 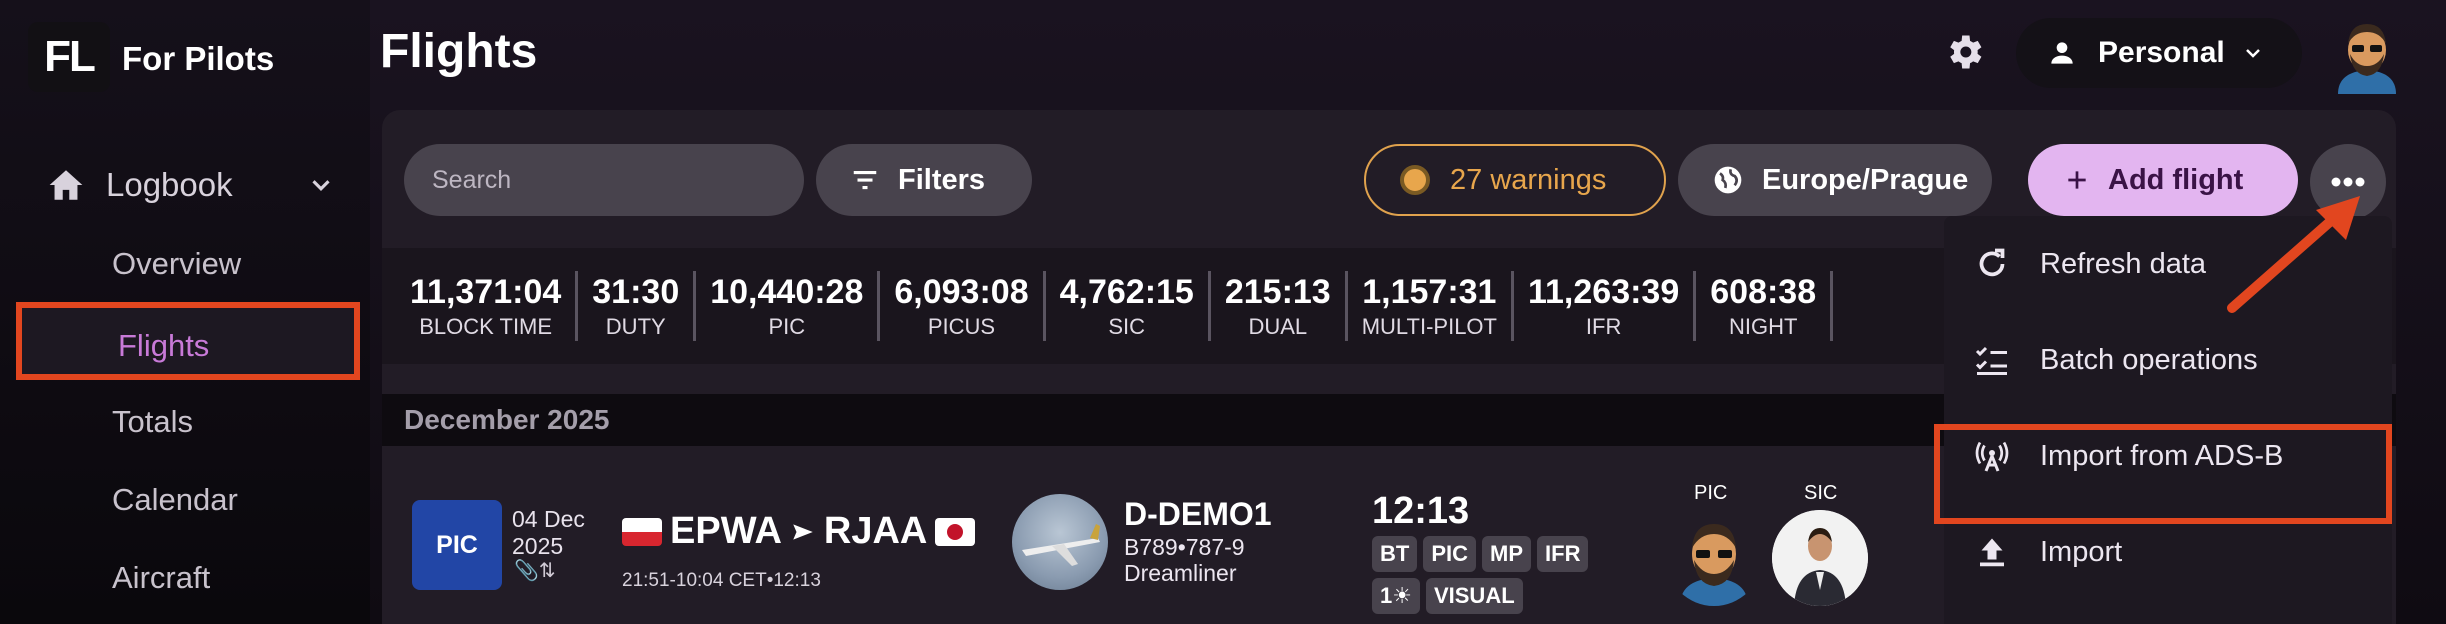 What do you see at coordinates (961, 326) in the screenshot?
I see `stat-label: PICUS` at bounding box center [961, 326].